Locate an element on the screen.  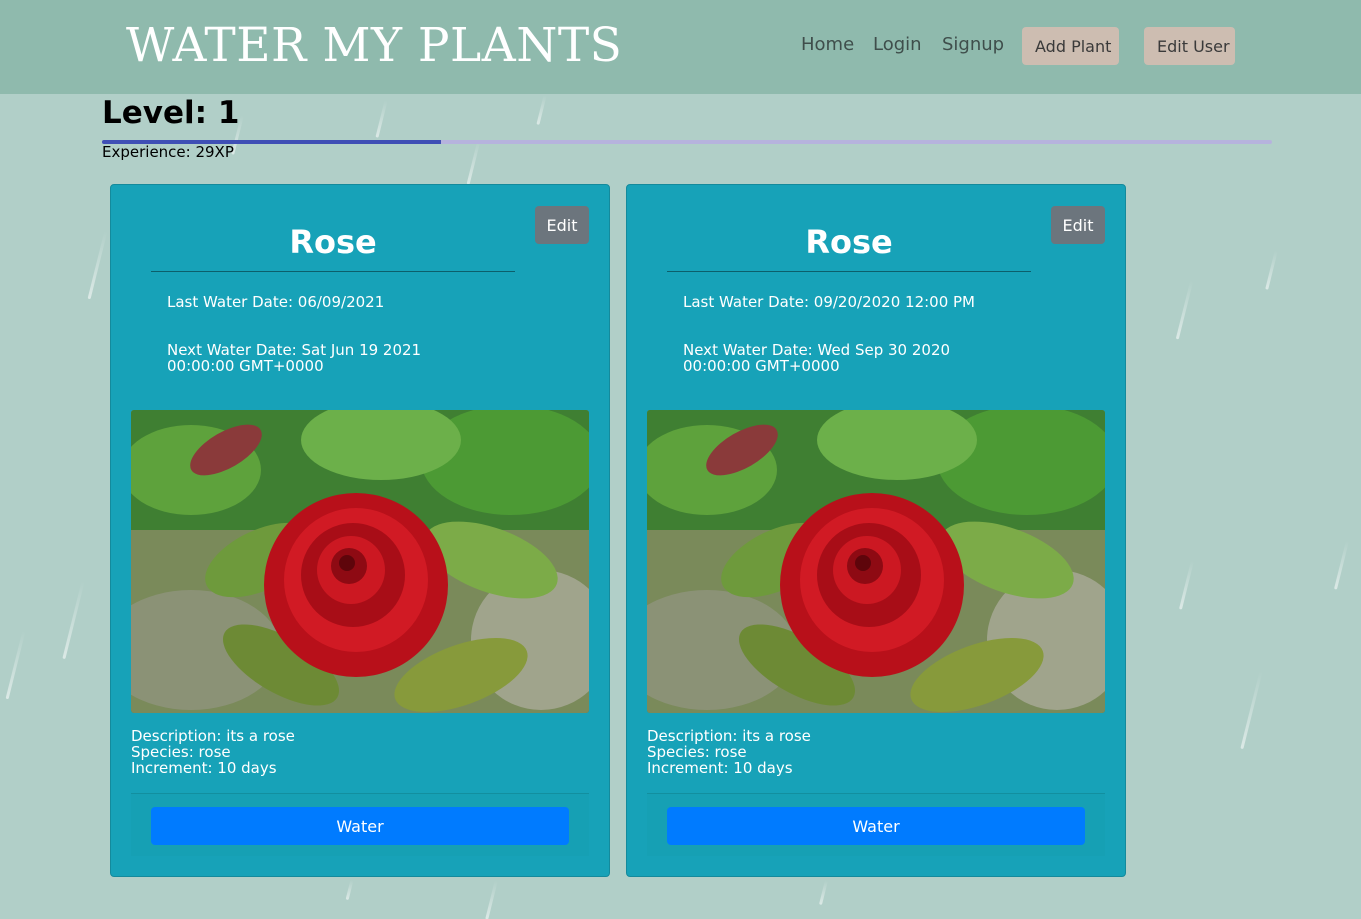
last-water-date: Last Water Date: 06/09/2021 is located at coordinates (276, 302).